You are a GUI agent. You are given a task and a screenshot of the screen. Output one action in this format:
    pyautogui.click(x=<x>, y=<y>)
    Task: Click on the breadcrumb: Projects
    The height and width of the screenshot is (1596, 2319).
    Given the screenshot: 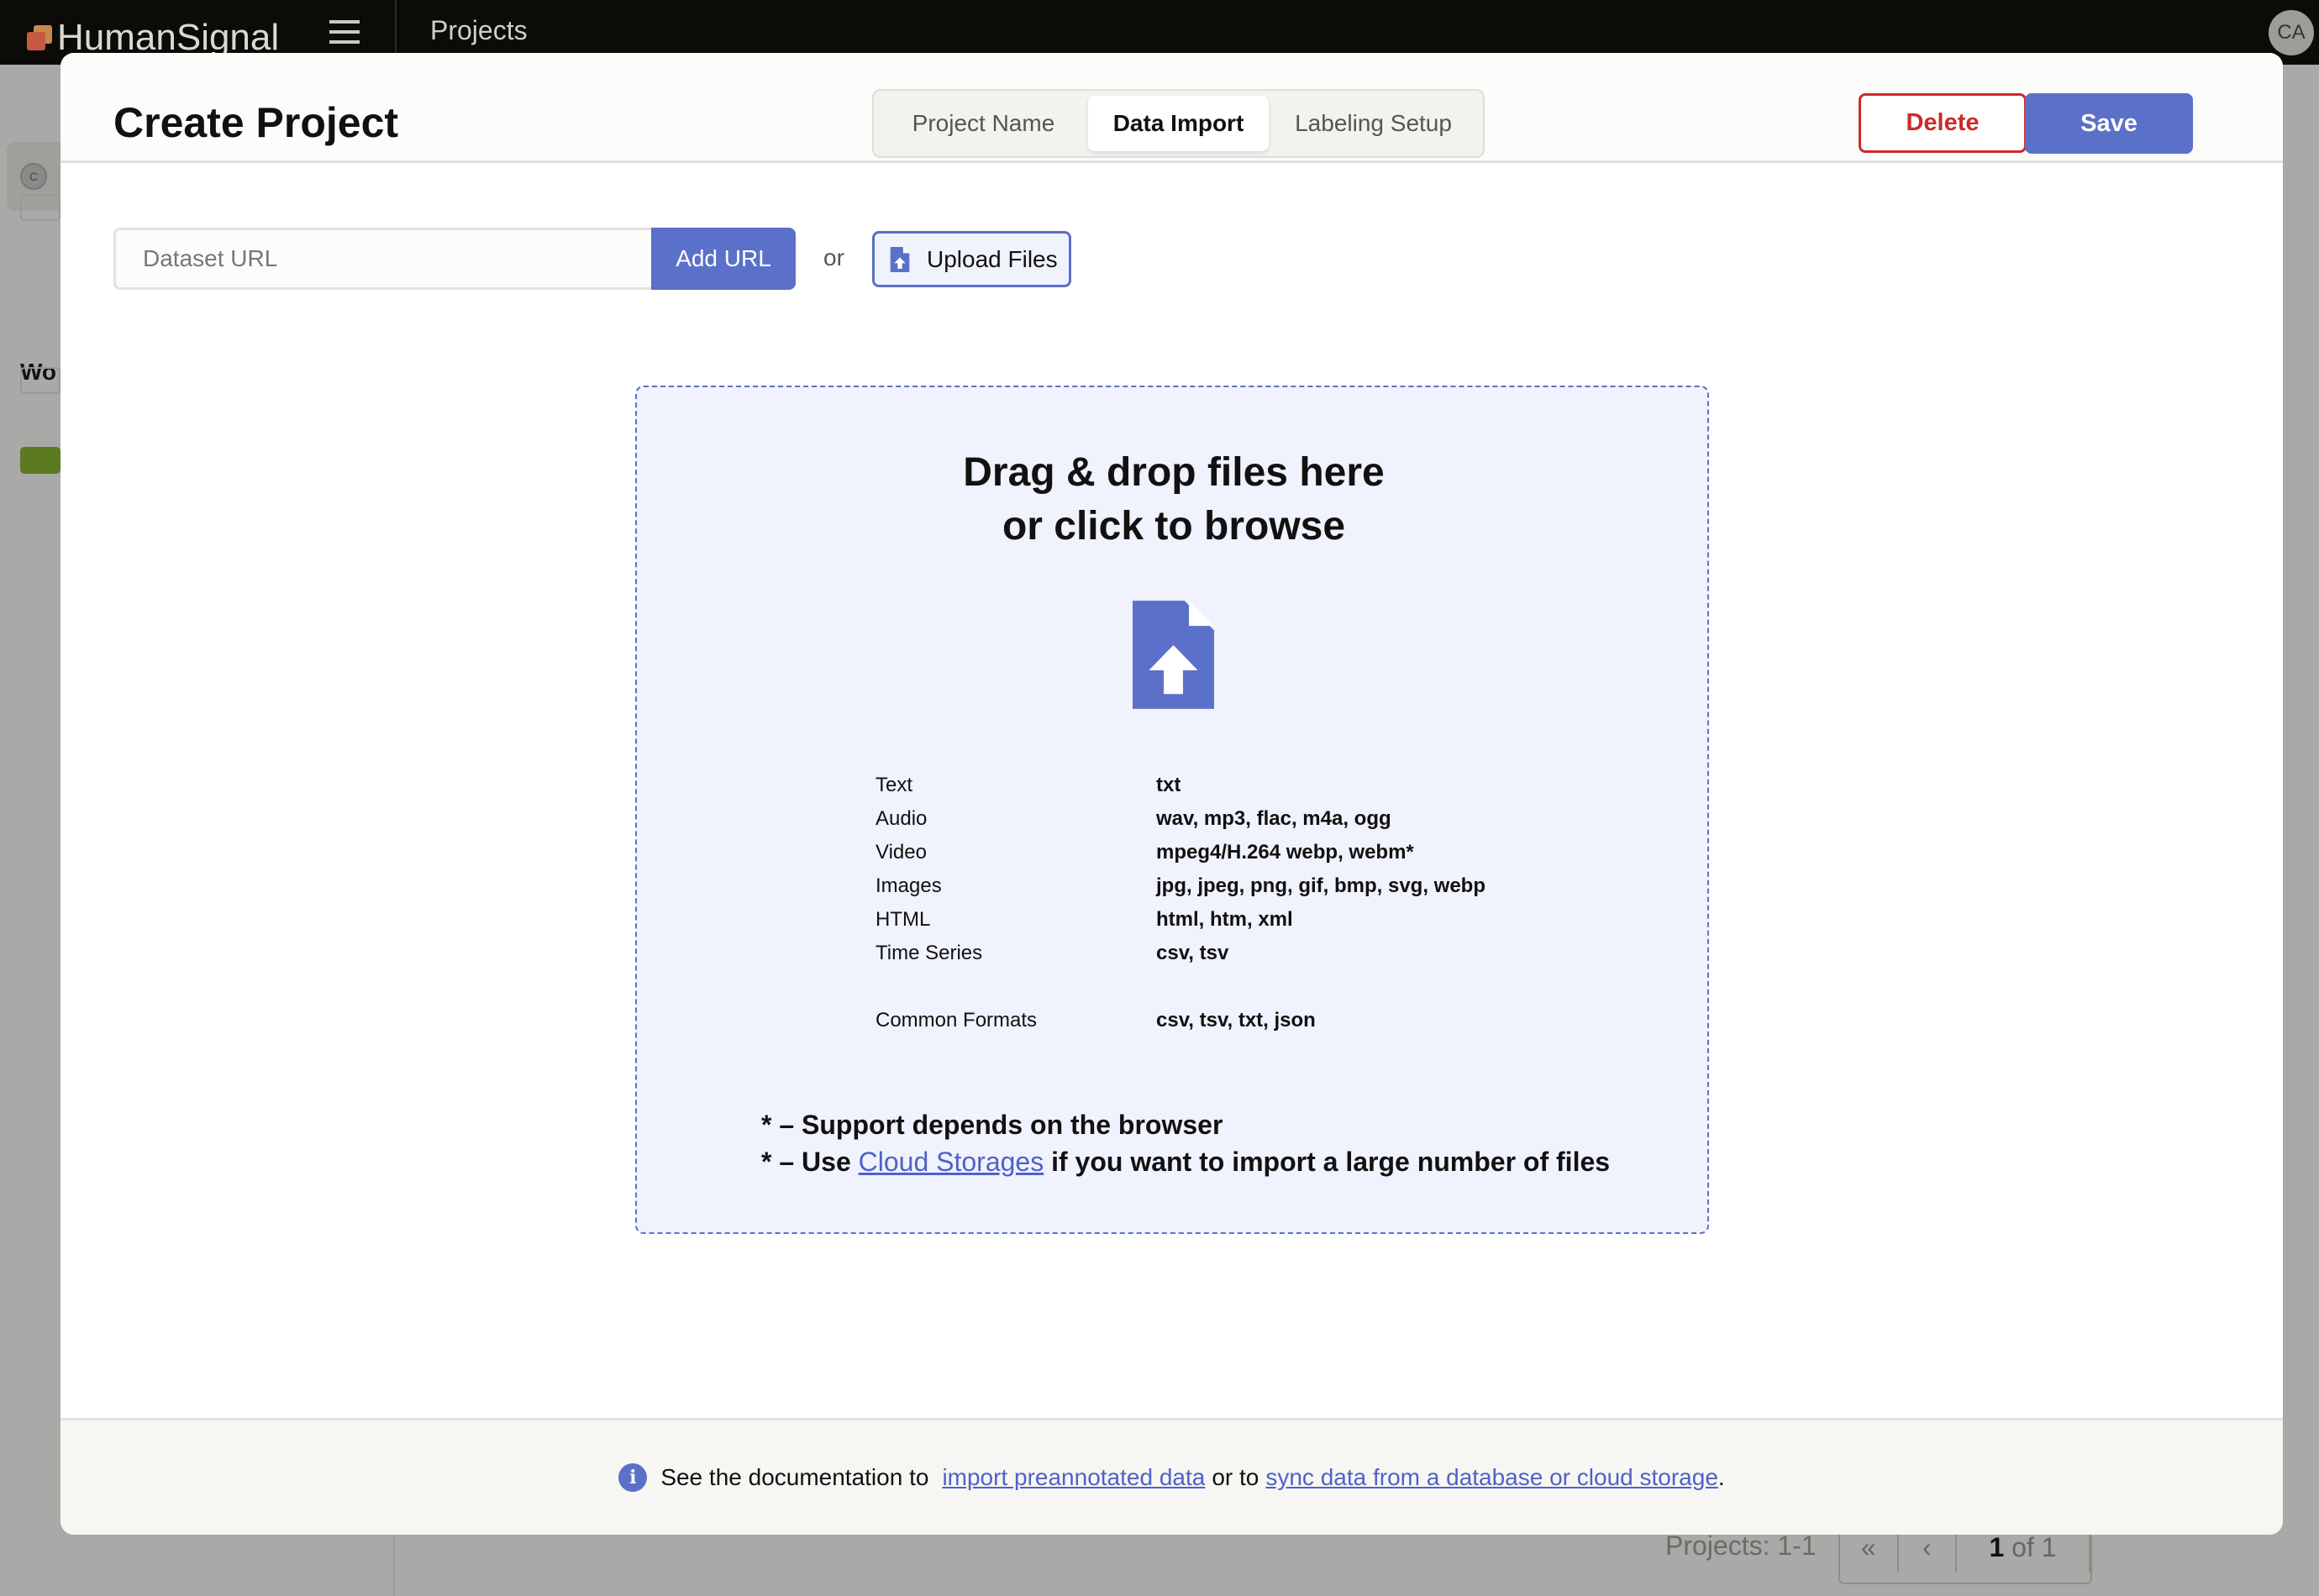 What is the action you would take?
    pyautogui.click(x=479, y=30)
    